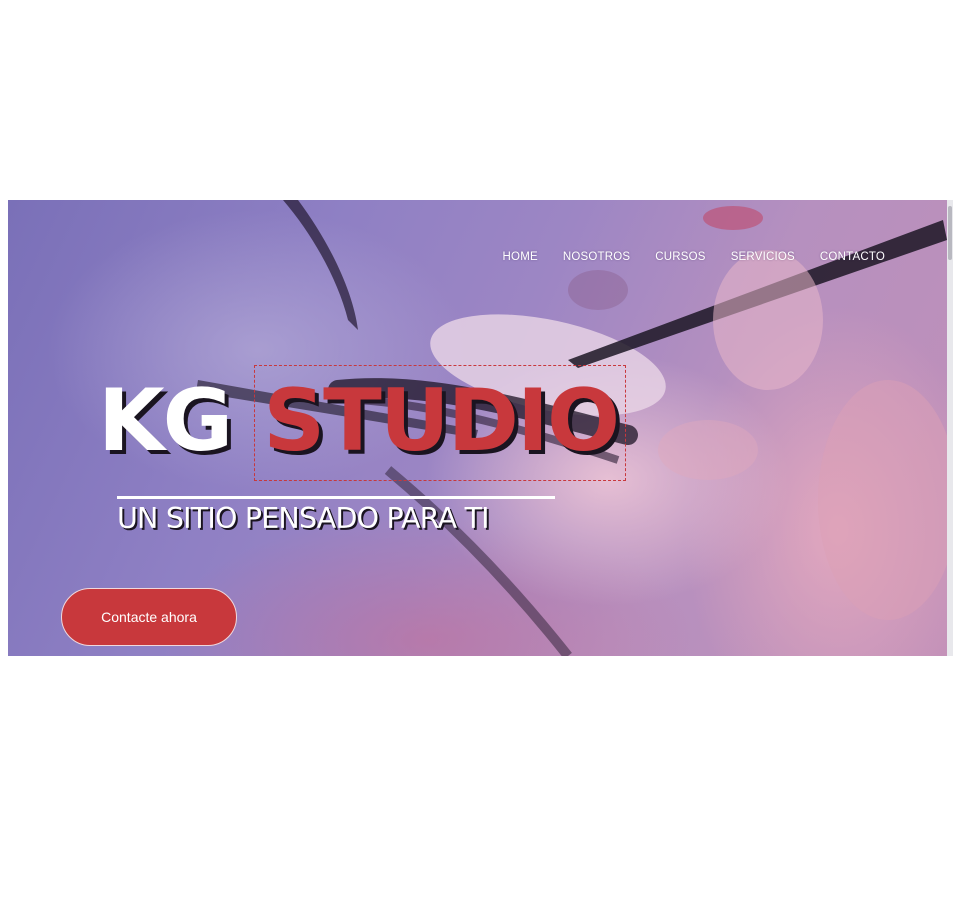  Describe the element at coordinates (440, 423) in the screenshot. I see `title-selection-outline` at that location.